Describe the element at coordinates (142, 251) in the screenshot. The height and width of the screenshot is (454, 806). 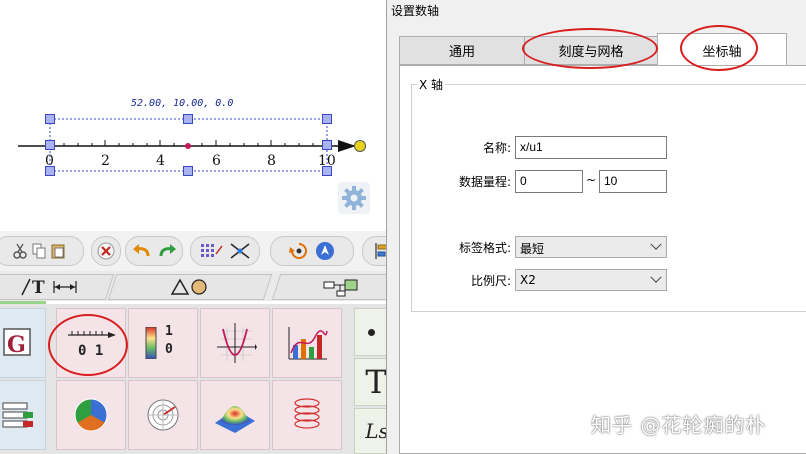
I see `undo-icon` at that location.